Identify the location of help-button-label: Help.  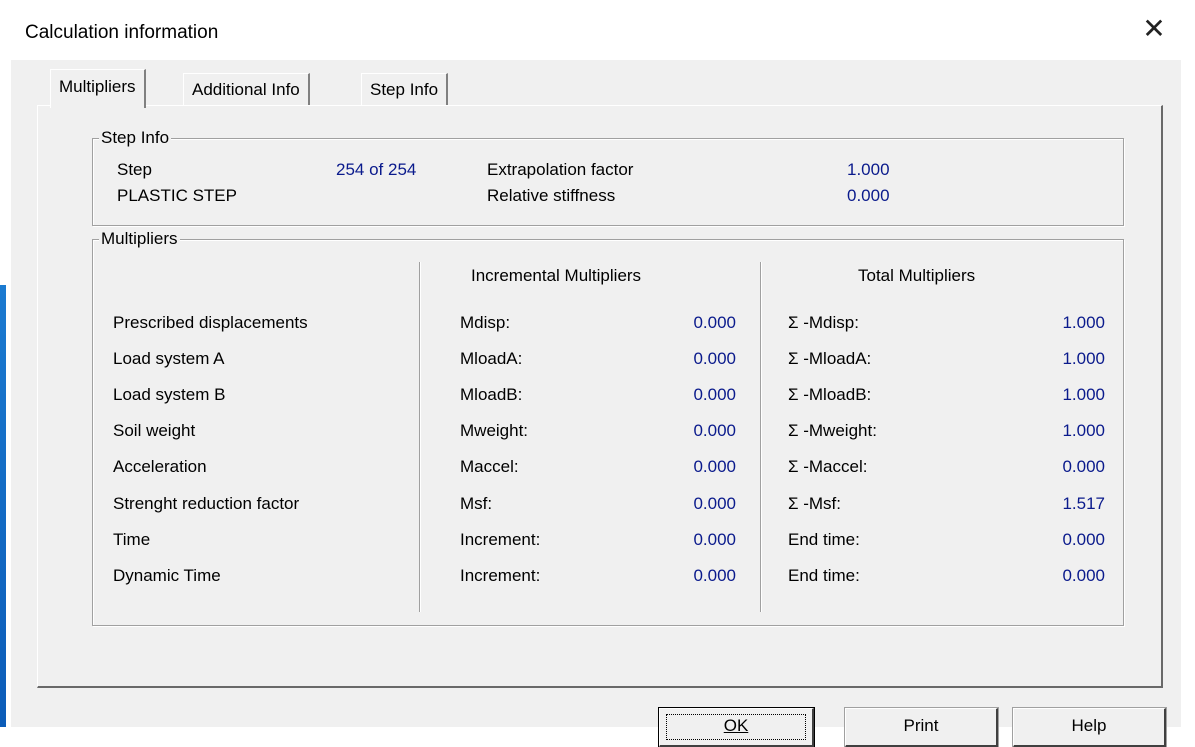
(1089, 725).